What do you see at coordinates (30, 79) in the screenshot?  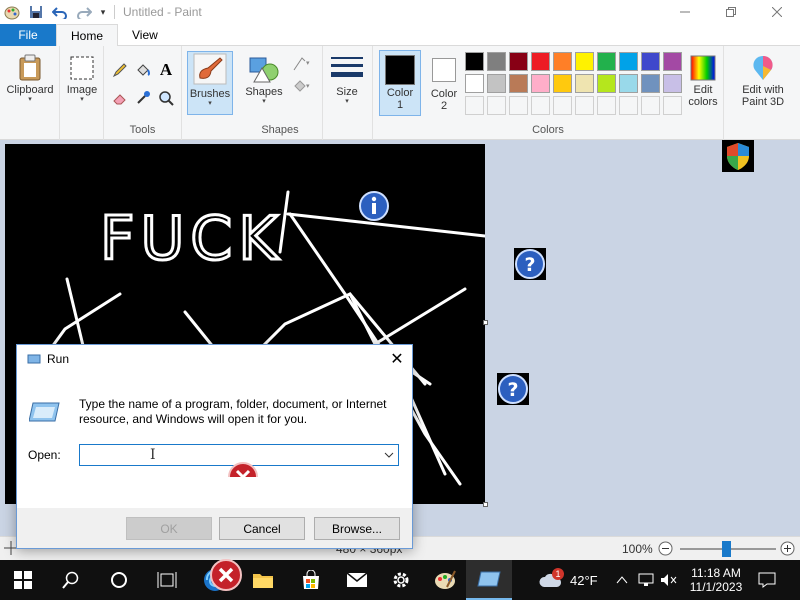 I see `clipboard-button: Clipboard ▾` at bounding box center [30, 79].